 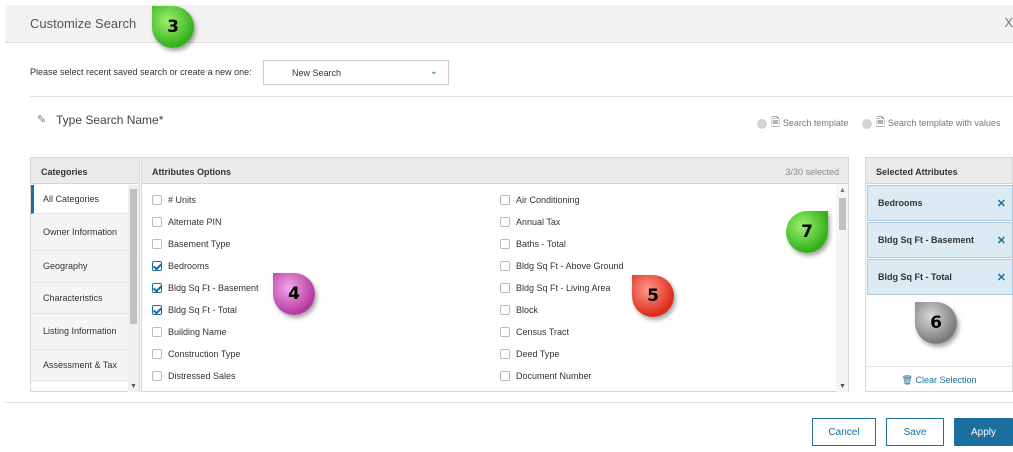 What do you see at coordinates (79, 199) in the screenshot?
I see `category-all-categories: All Categories` at bounding box center [79, 199].